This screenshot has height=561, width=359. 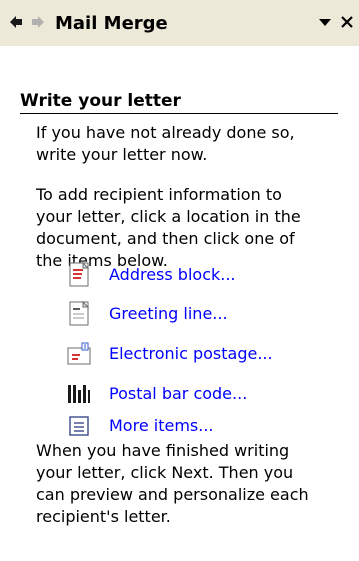 I want to click on section-divider, so click(x=179, y=113).